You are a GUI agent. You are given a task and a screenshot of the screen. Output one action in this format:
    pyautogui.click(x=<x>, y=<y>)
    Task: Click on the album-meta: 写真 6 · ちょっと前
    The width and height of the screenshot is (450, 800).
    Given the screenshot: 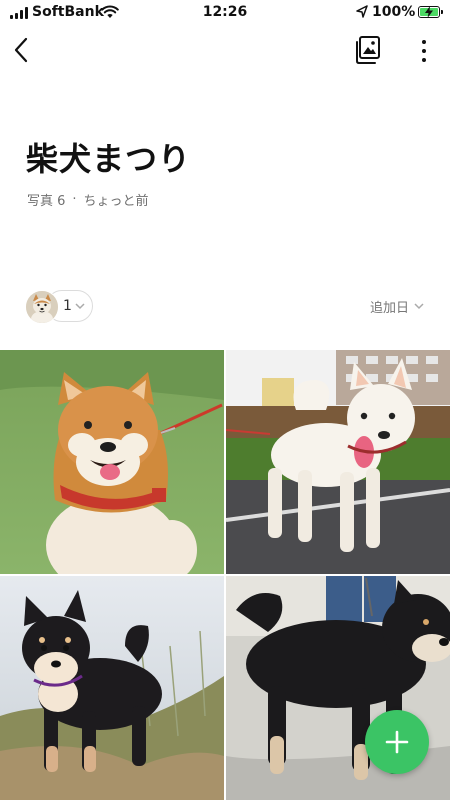 What is the action you would take?
    pyautogui.click(x=88, y=199)
    